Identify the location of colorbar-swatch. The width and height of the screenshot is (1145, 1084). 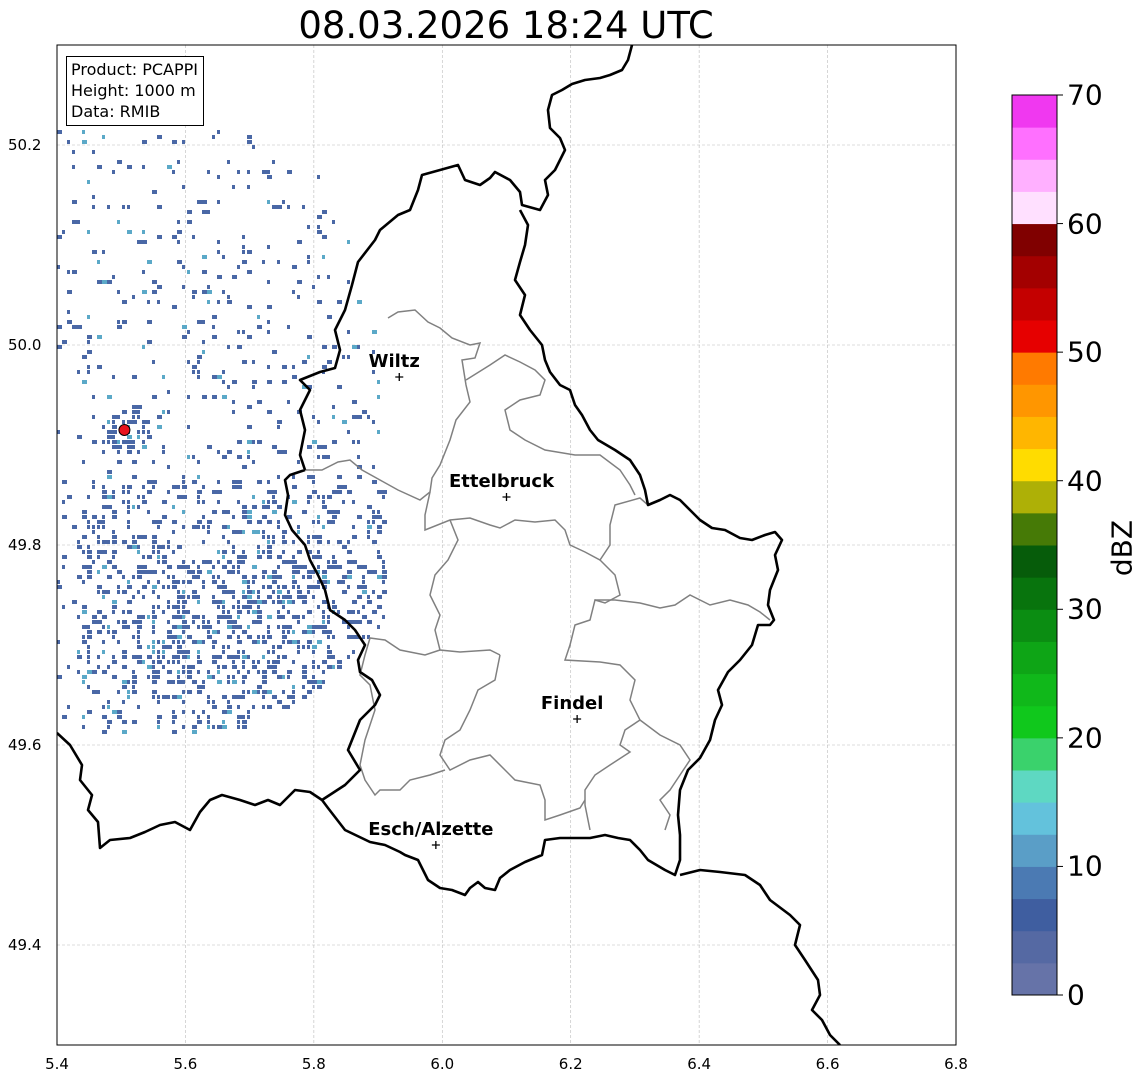
(1034, 915).